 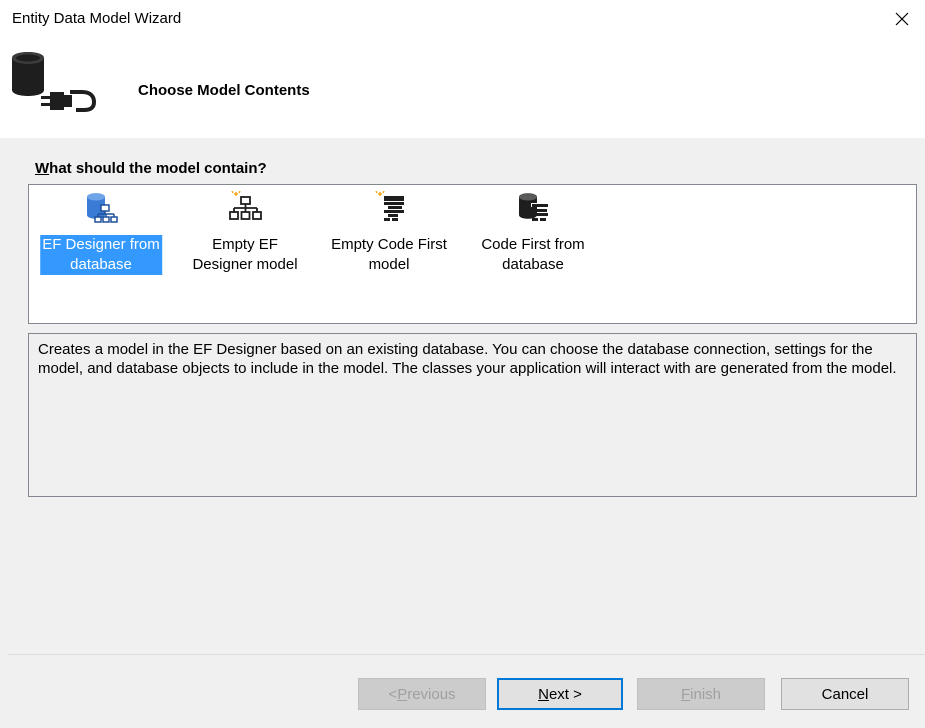 What do you see at coordinates (224, 90) in the screenshot?
I see `page-title: Choose Model Contents` at bounding box center [224, 90].